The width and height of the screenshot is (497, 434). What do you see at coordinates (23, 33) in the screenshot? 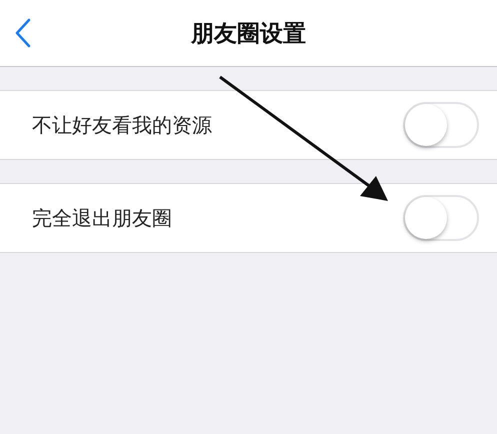
I see `back-icon` at bounding box center [23, 33].